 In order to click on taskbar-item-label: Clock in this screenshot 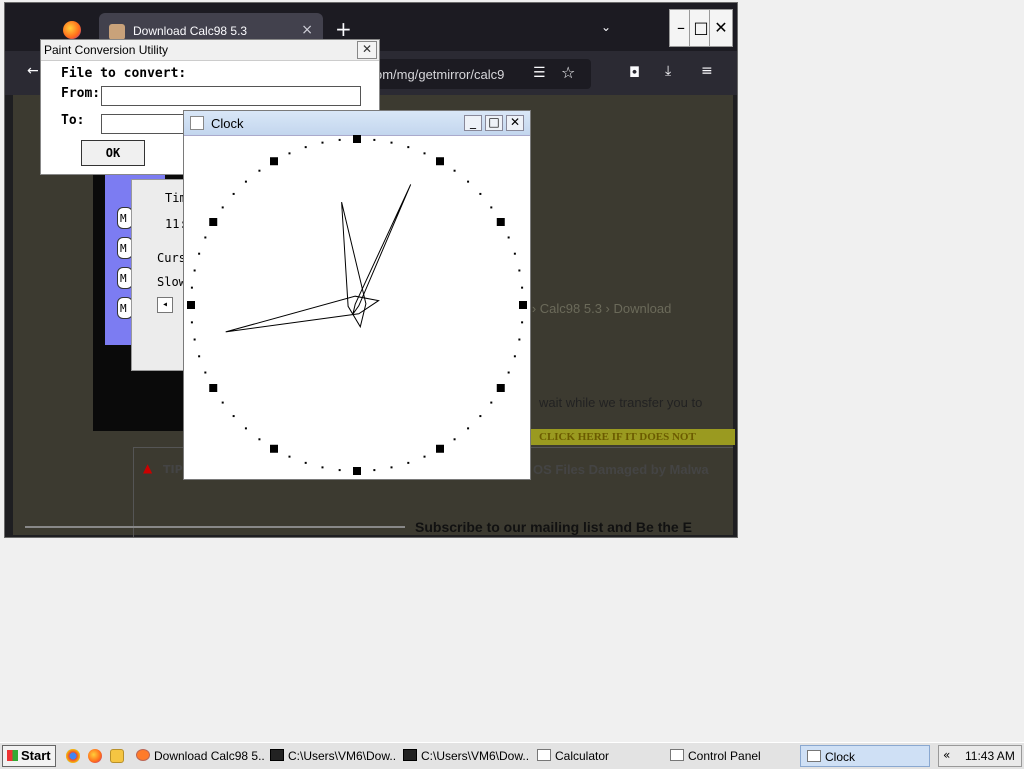, I will do `click(840, 757)`.